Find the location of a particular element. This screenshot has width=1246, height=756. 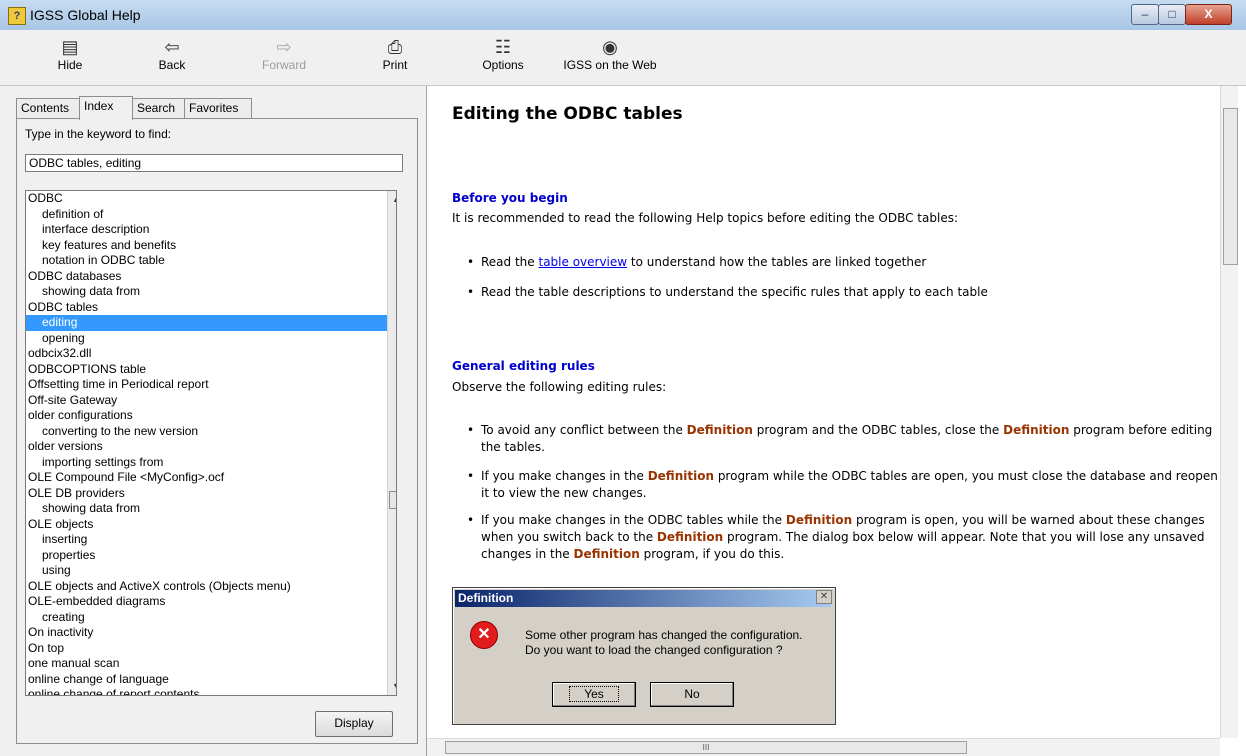

index-list-item: notation in ODBC table is located at coordinates (211, 261).